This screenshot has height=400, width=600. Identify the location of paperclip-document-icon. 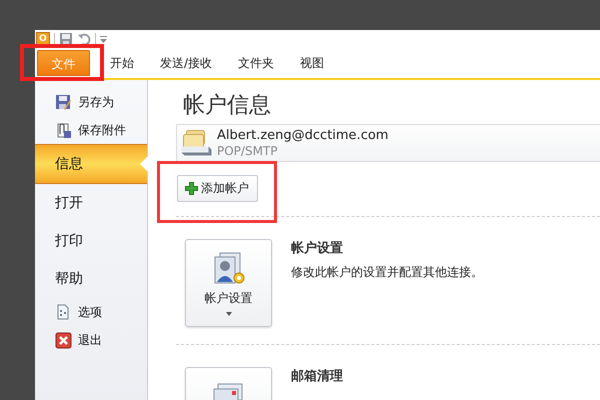
(63, 130).